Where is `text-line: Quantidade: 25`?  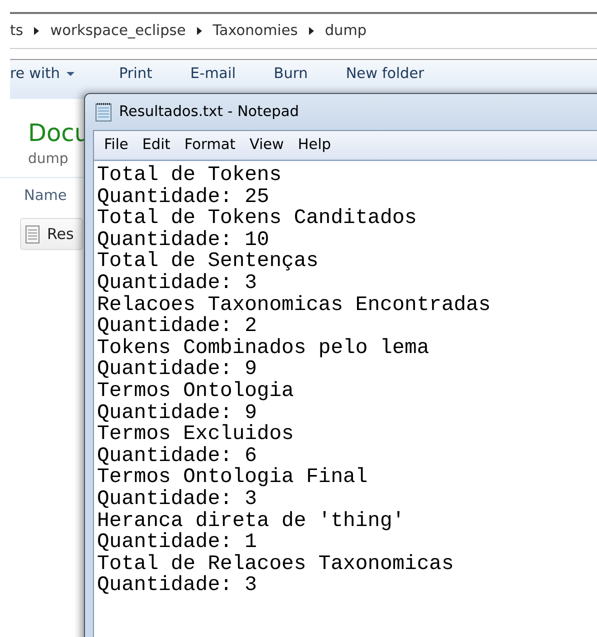 text-line: Quantidade: 25 is located at coordinates (183, 197).